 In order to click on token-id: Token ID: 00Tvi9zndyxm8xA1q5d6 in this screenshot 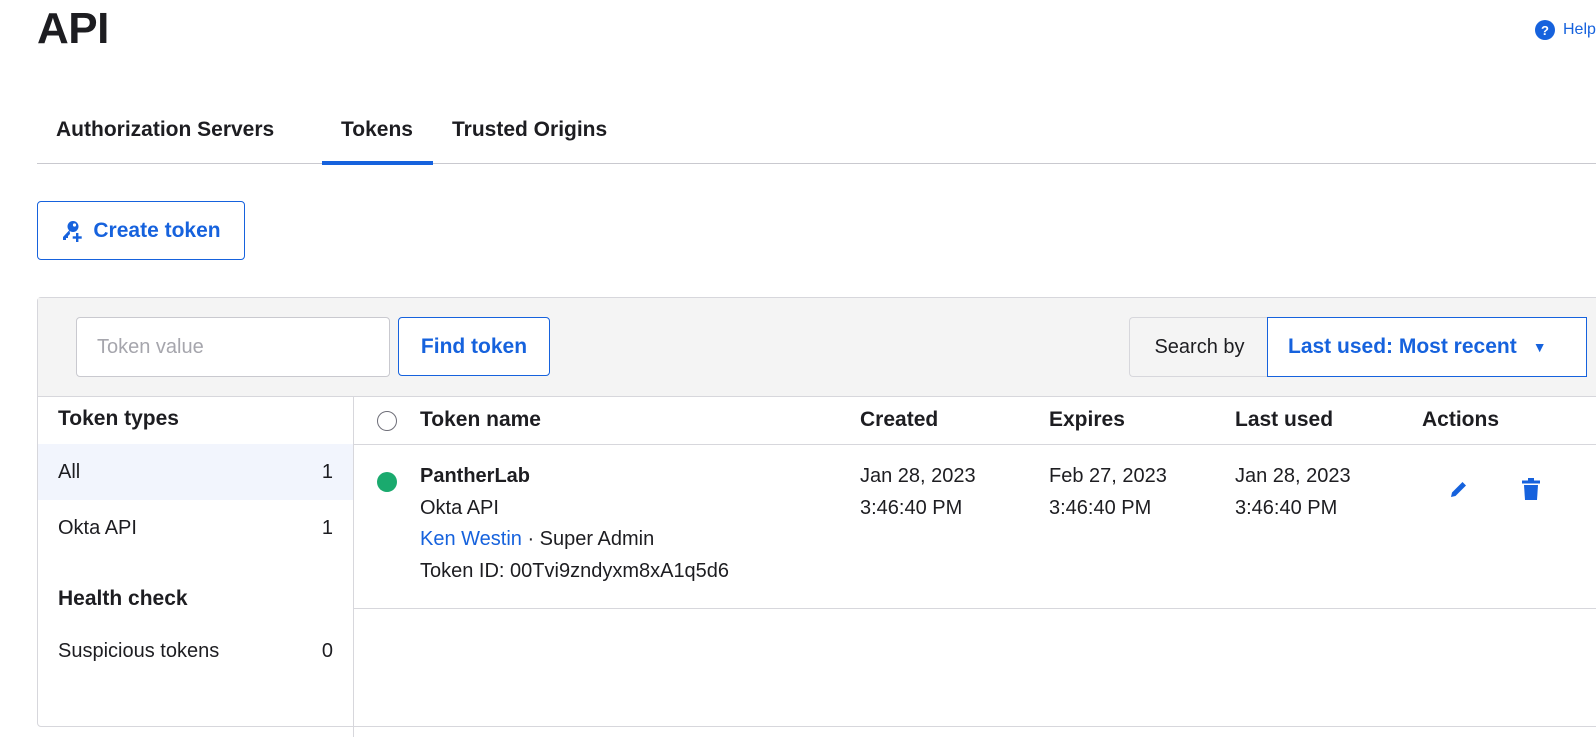, I will do `click(575, 570)`.